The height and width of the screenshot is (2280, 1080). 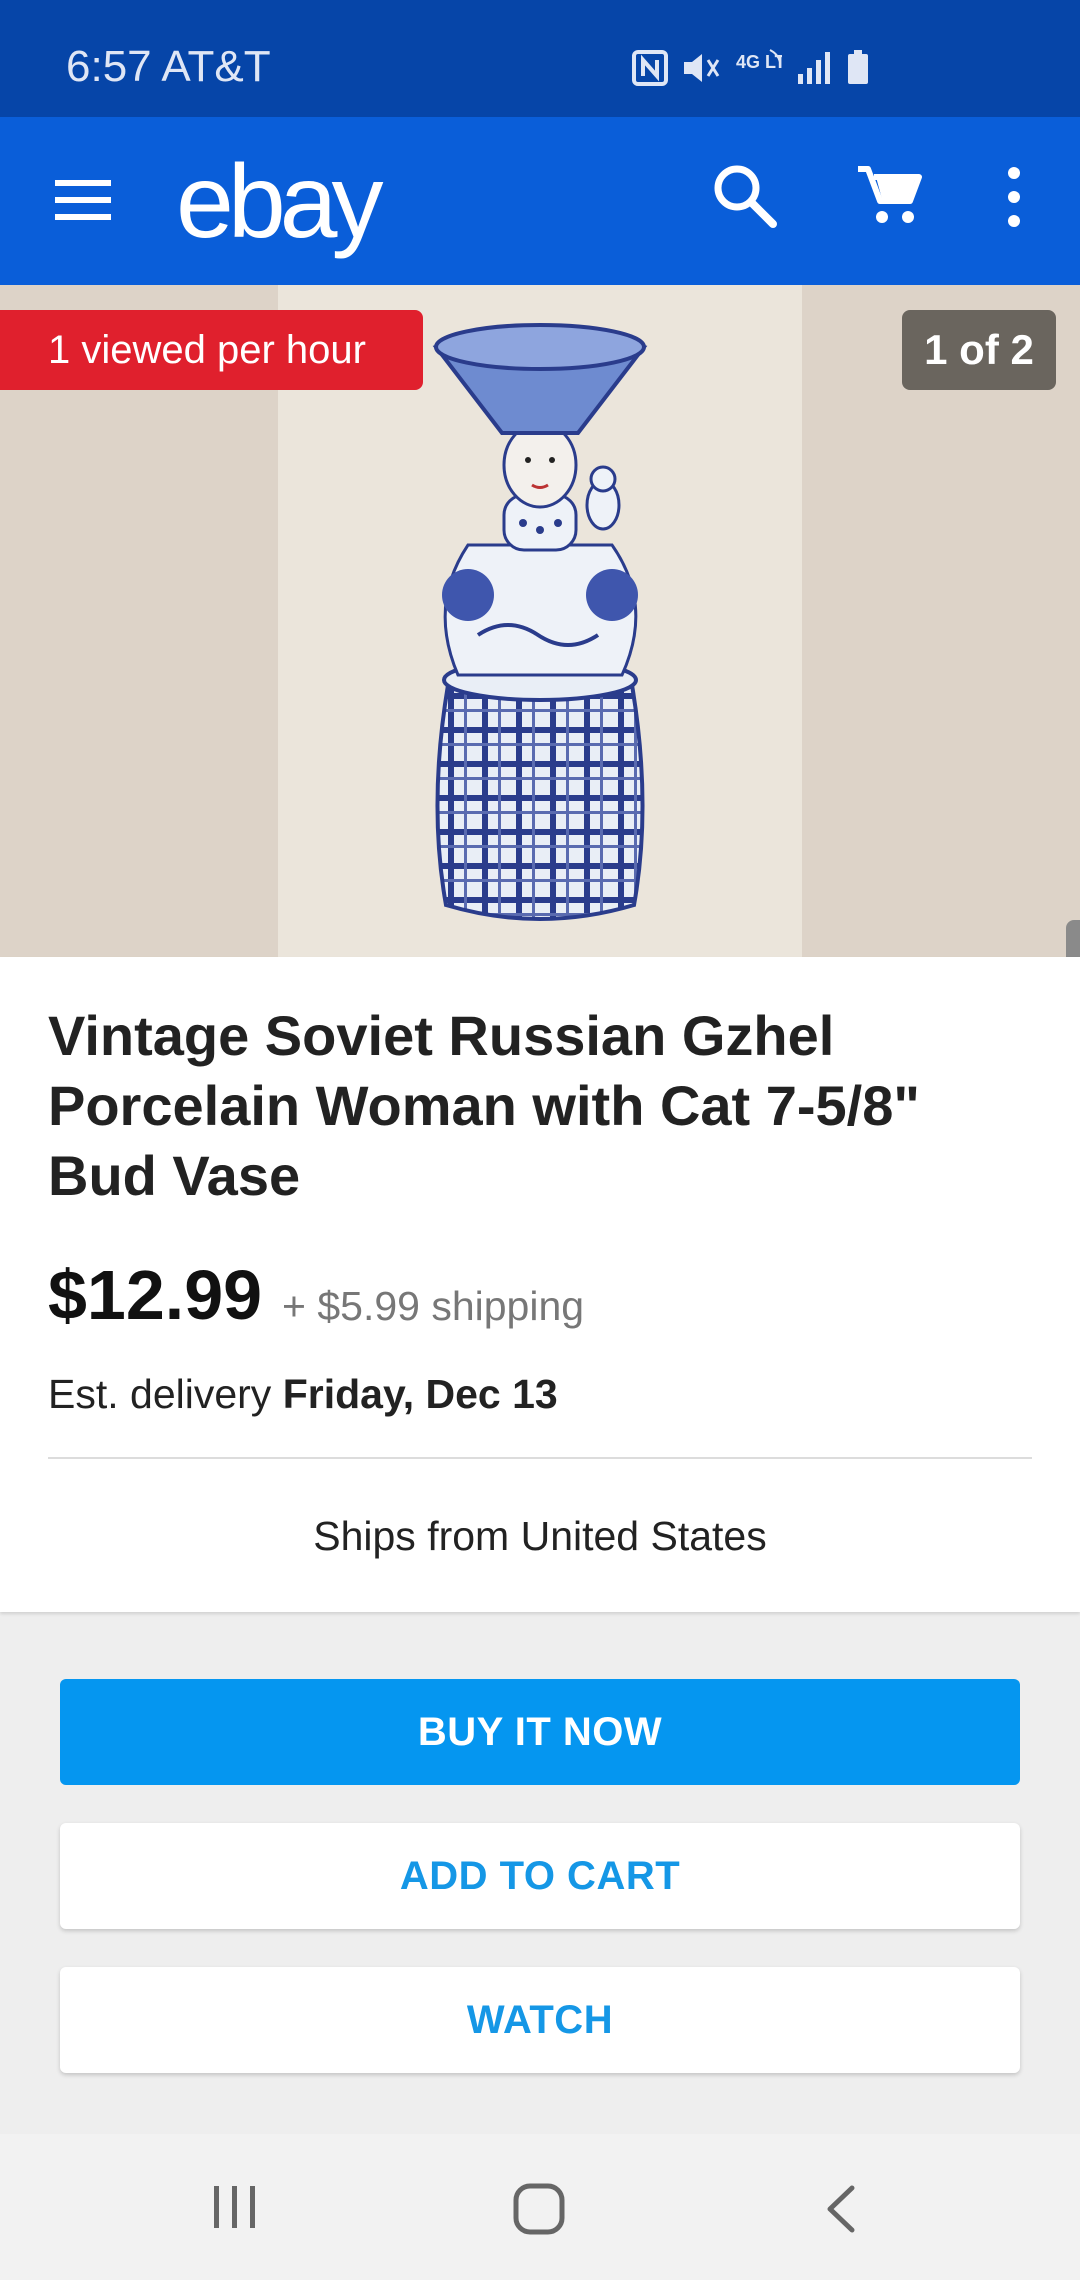 What do you see at coordinates (841, 2209) in the screenshot?
I see `back-icon` at bounding box center [841, 2209].